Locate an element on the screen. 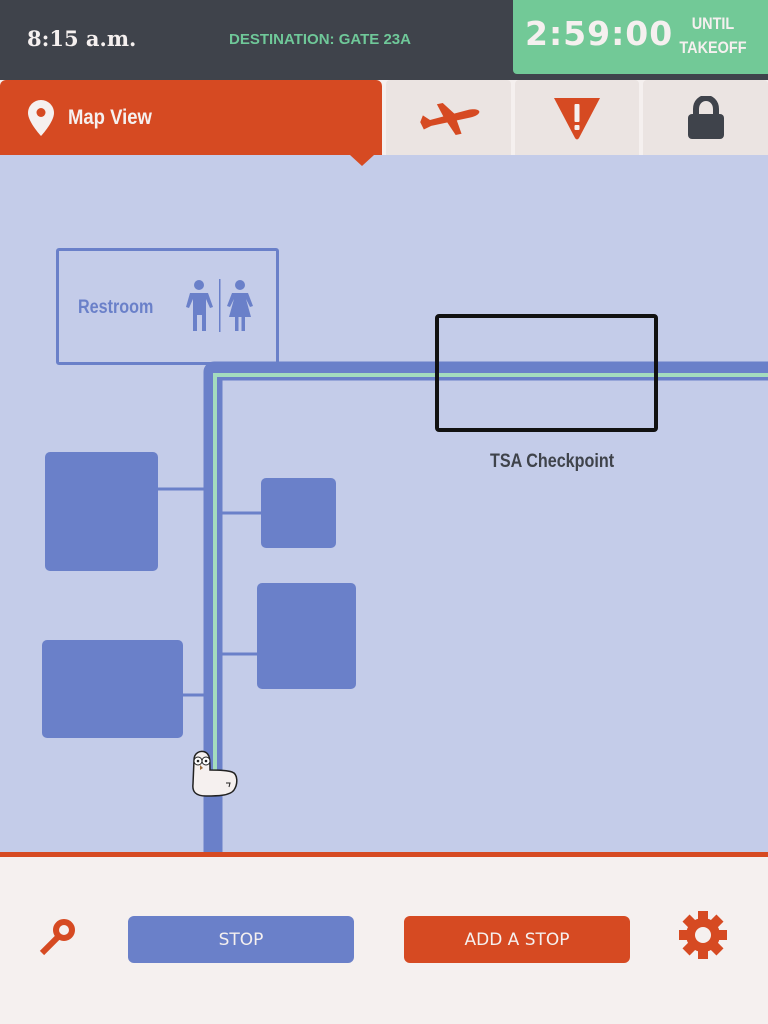  tsa-checkpoint-label: TSA Checkpoint is located at coordinates (552, 461).